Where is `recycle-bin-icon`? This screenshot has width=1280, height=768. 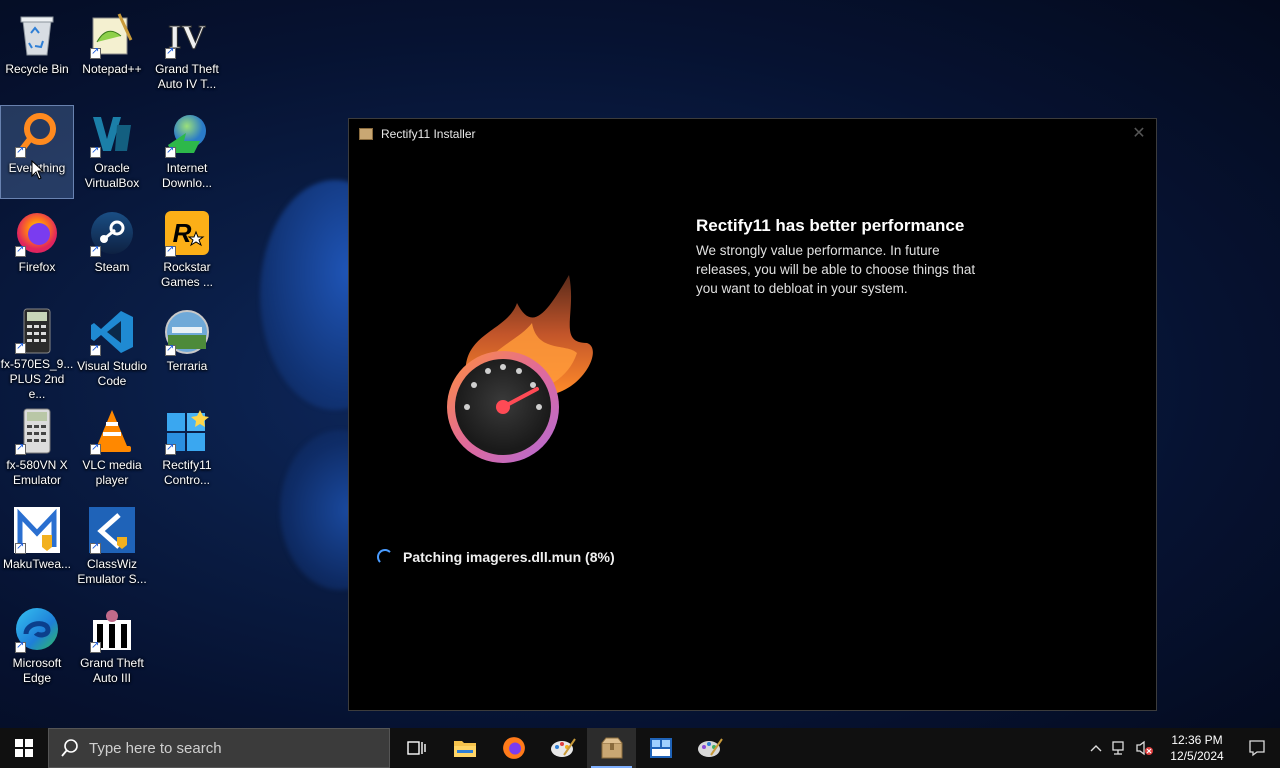 recycle-bin-icon is located at coordinates (37, 35).